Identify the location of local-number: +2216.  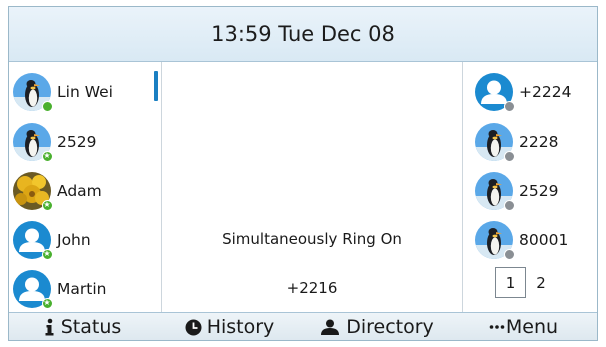
(312, 288).